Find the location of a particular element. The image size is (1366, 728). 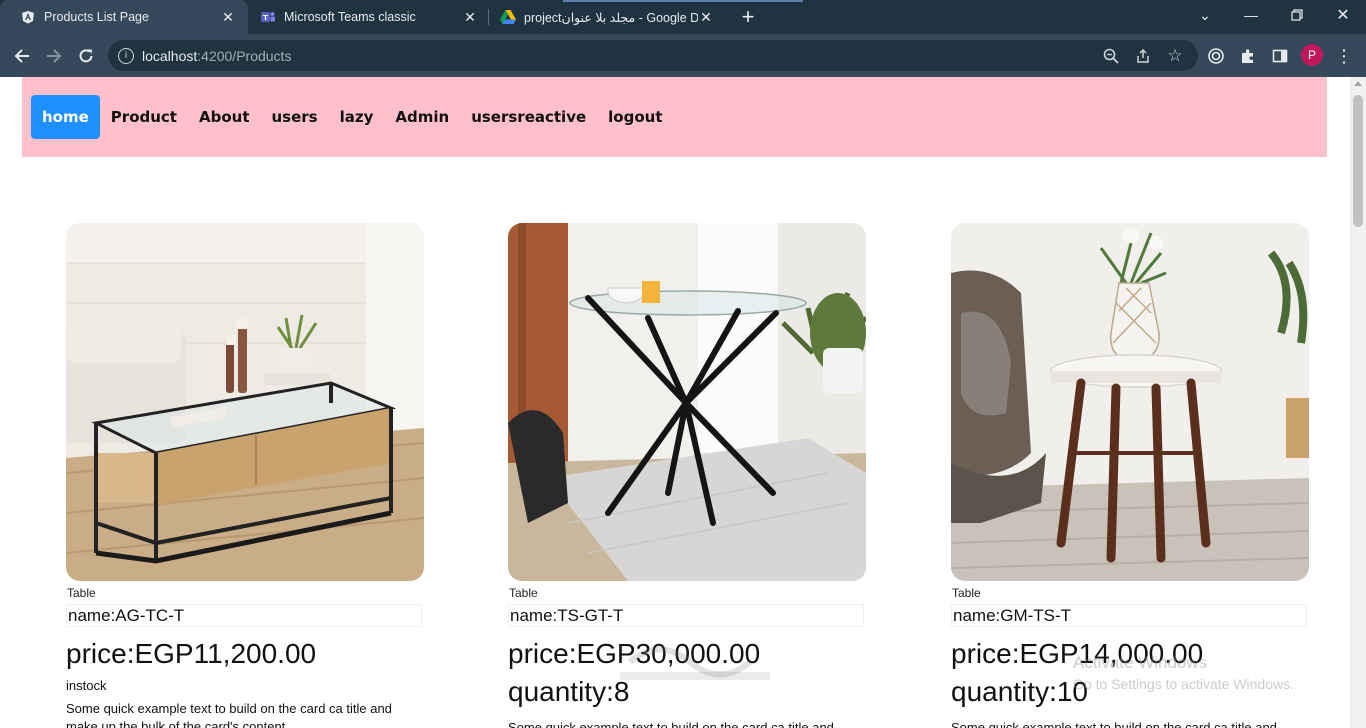

product-image-side-table is located at coordinates (1130, 402).